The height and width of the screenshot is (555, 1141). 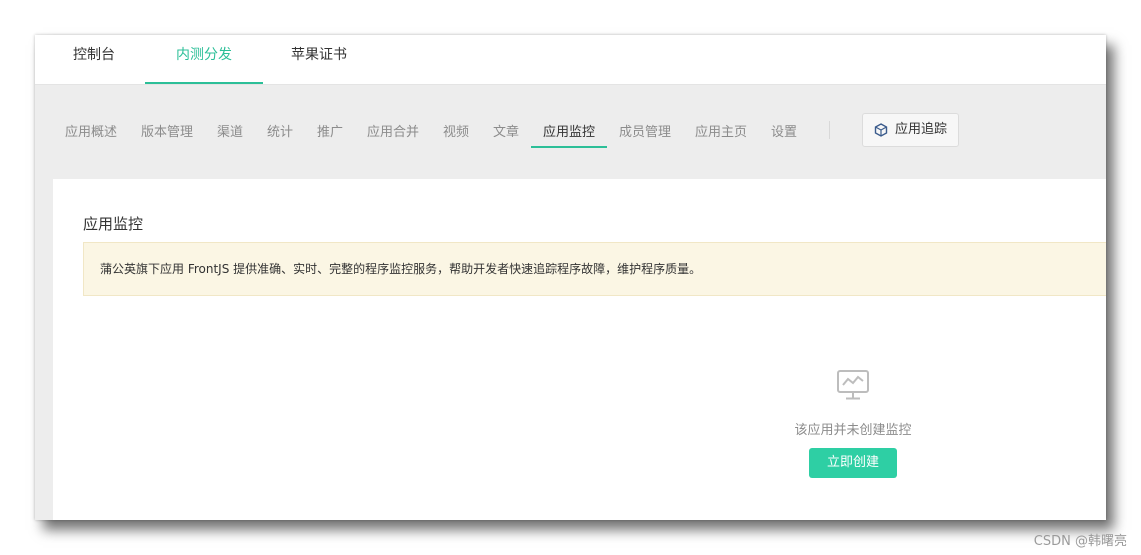 I want to click on tab-console: 控制台, so click(x=94, y=59).